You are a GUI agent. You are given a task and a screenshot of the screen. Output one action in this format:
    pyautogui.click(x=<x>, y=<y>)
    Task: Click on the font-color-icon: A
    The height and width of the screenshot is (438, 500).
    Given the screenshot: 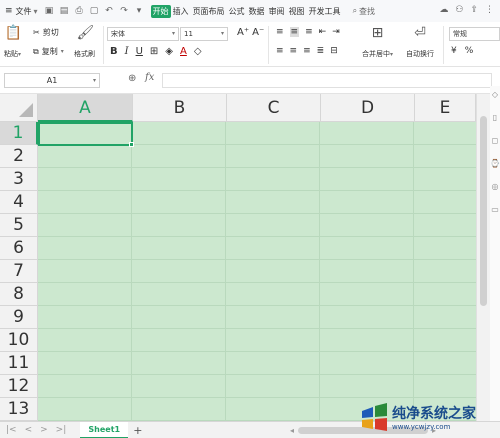 What is the action you would take?
    pyautogui.click(x=183, y=51)
    